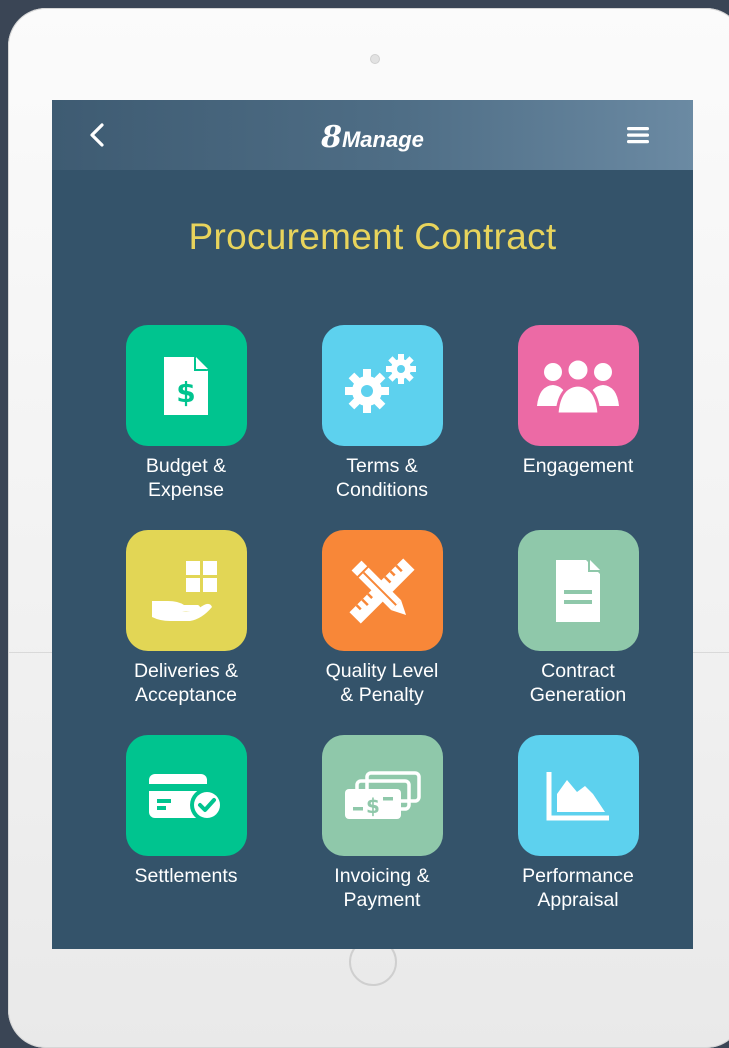  I want to click on tile-label: Terms & Conditions, so click(382, 478).